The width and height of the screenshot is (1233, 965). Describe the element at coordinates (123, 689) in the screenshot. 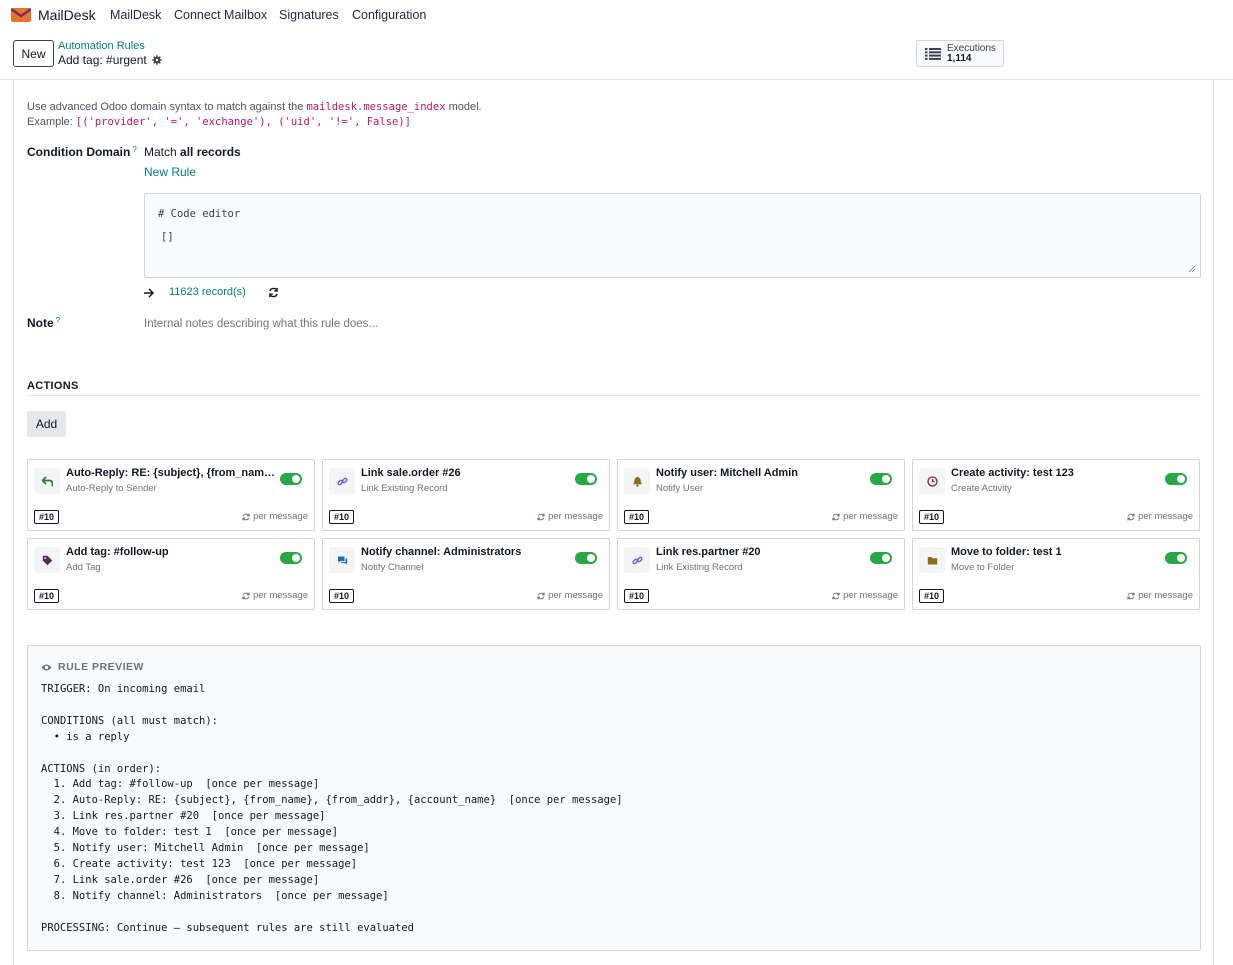

I see `preview-line: TRIGGER: On incoming email` at that location.